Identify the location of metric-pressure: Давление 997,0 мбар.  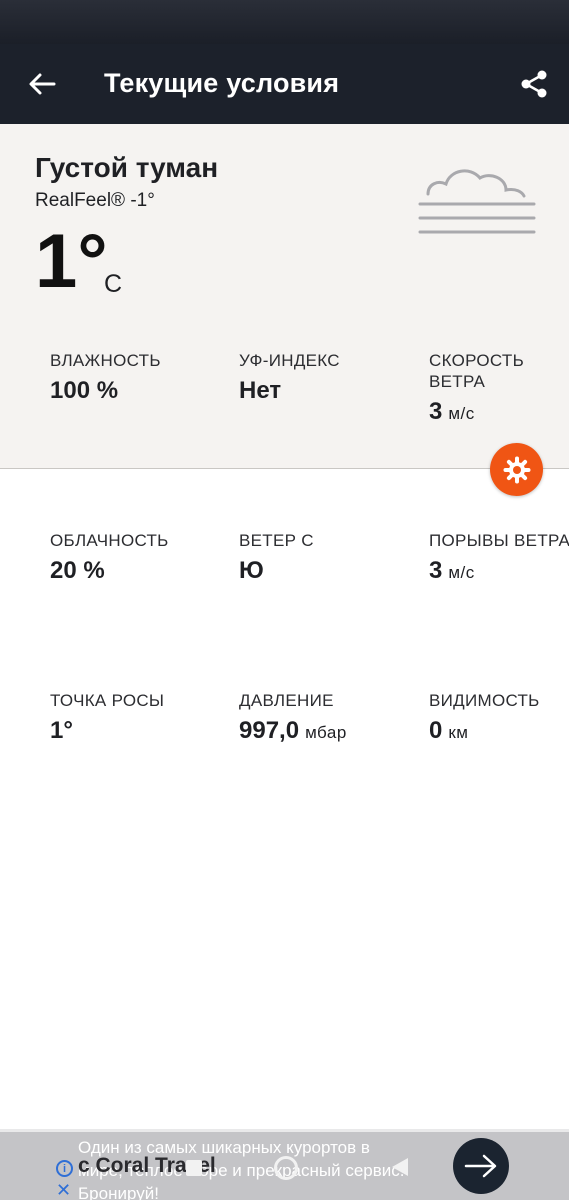
(329, 717).